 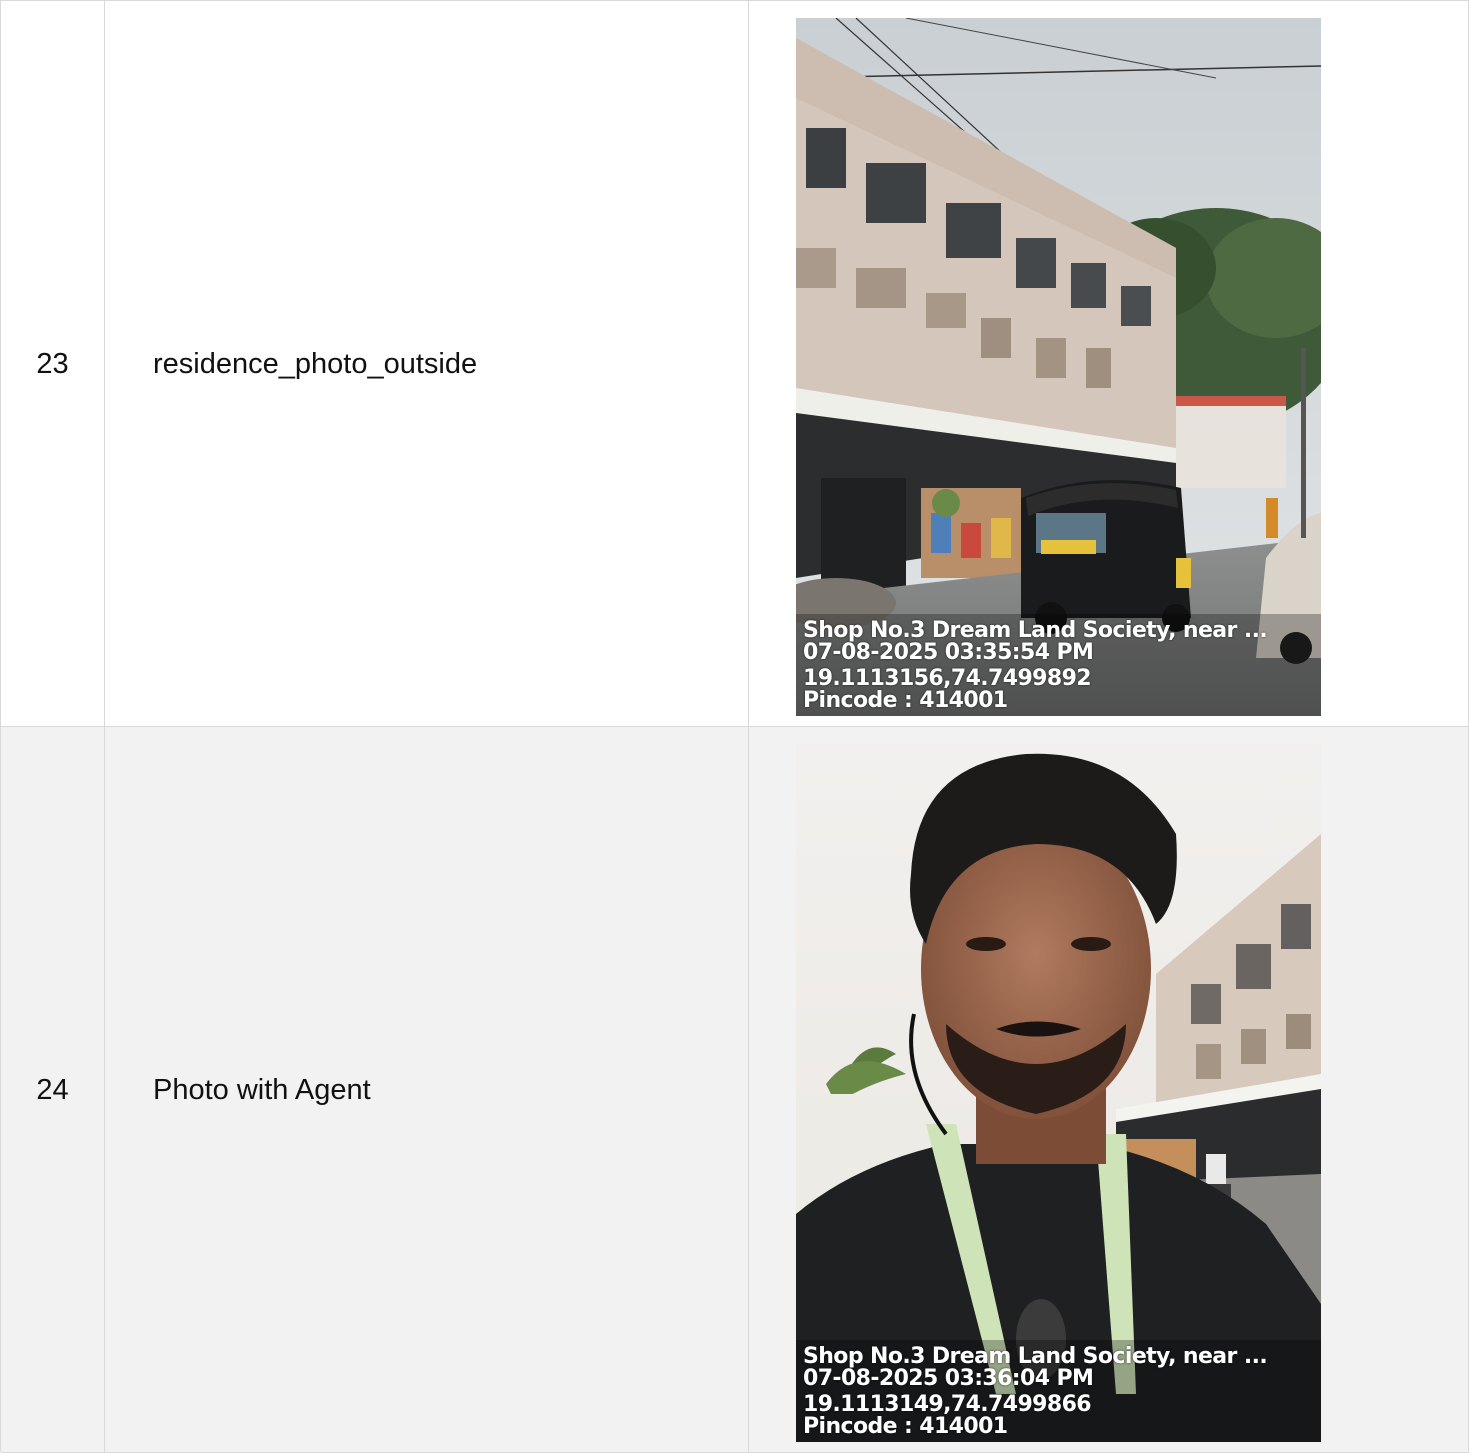 I want to click on caption-coordinates: 19.1113149,74.7499866, so click(x=947, y=1404).